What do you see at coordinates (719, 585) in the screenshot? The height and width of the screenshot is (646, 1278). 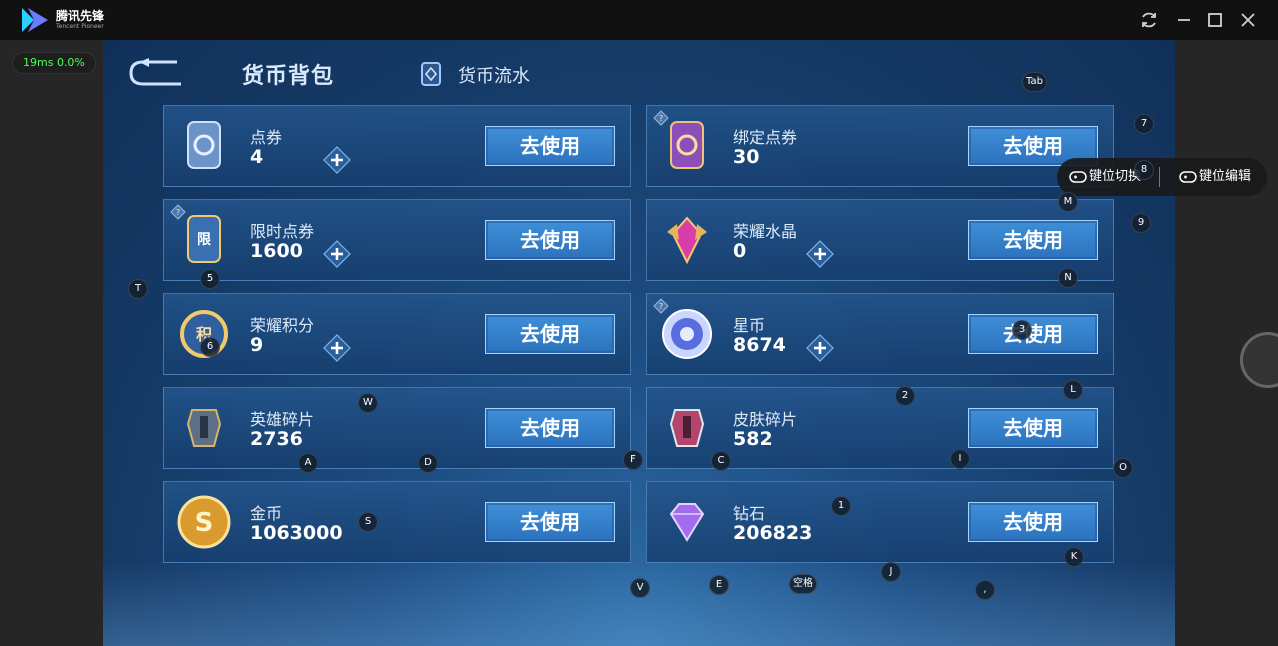 I see `key-hint-badge: E` at bounding box center [719, 585].